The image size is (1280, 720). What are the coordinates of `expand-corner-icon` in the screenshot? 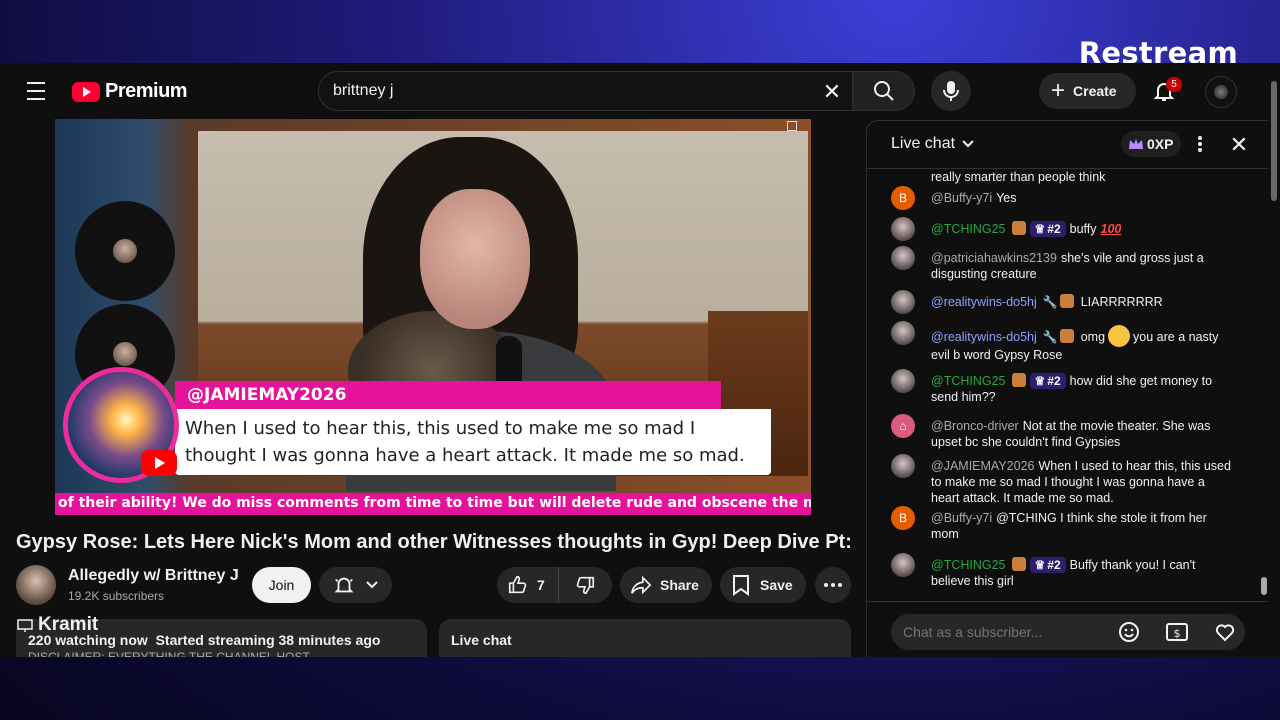 It's located at (792, 126).